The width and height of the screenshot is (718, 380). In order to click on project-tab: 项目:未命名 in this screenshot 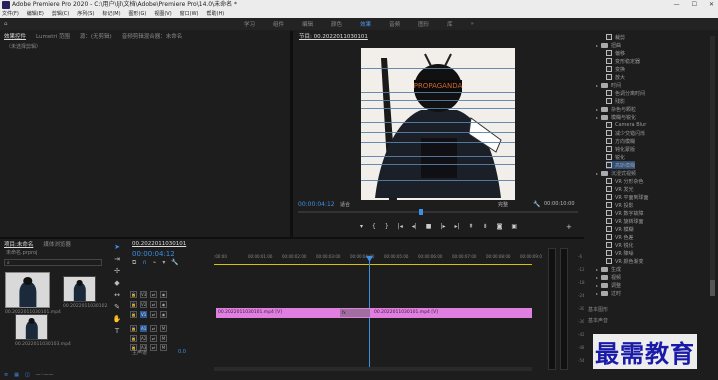, I will do `click(18, 244)`.